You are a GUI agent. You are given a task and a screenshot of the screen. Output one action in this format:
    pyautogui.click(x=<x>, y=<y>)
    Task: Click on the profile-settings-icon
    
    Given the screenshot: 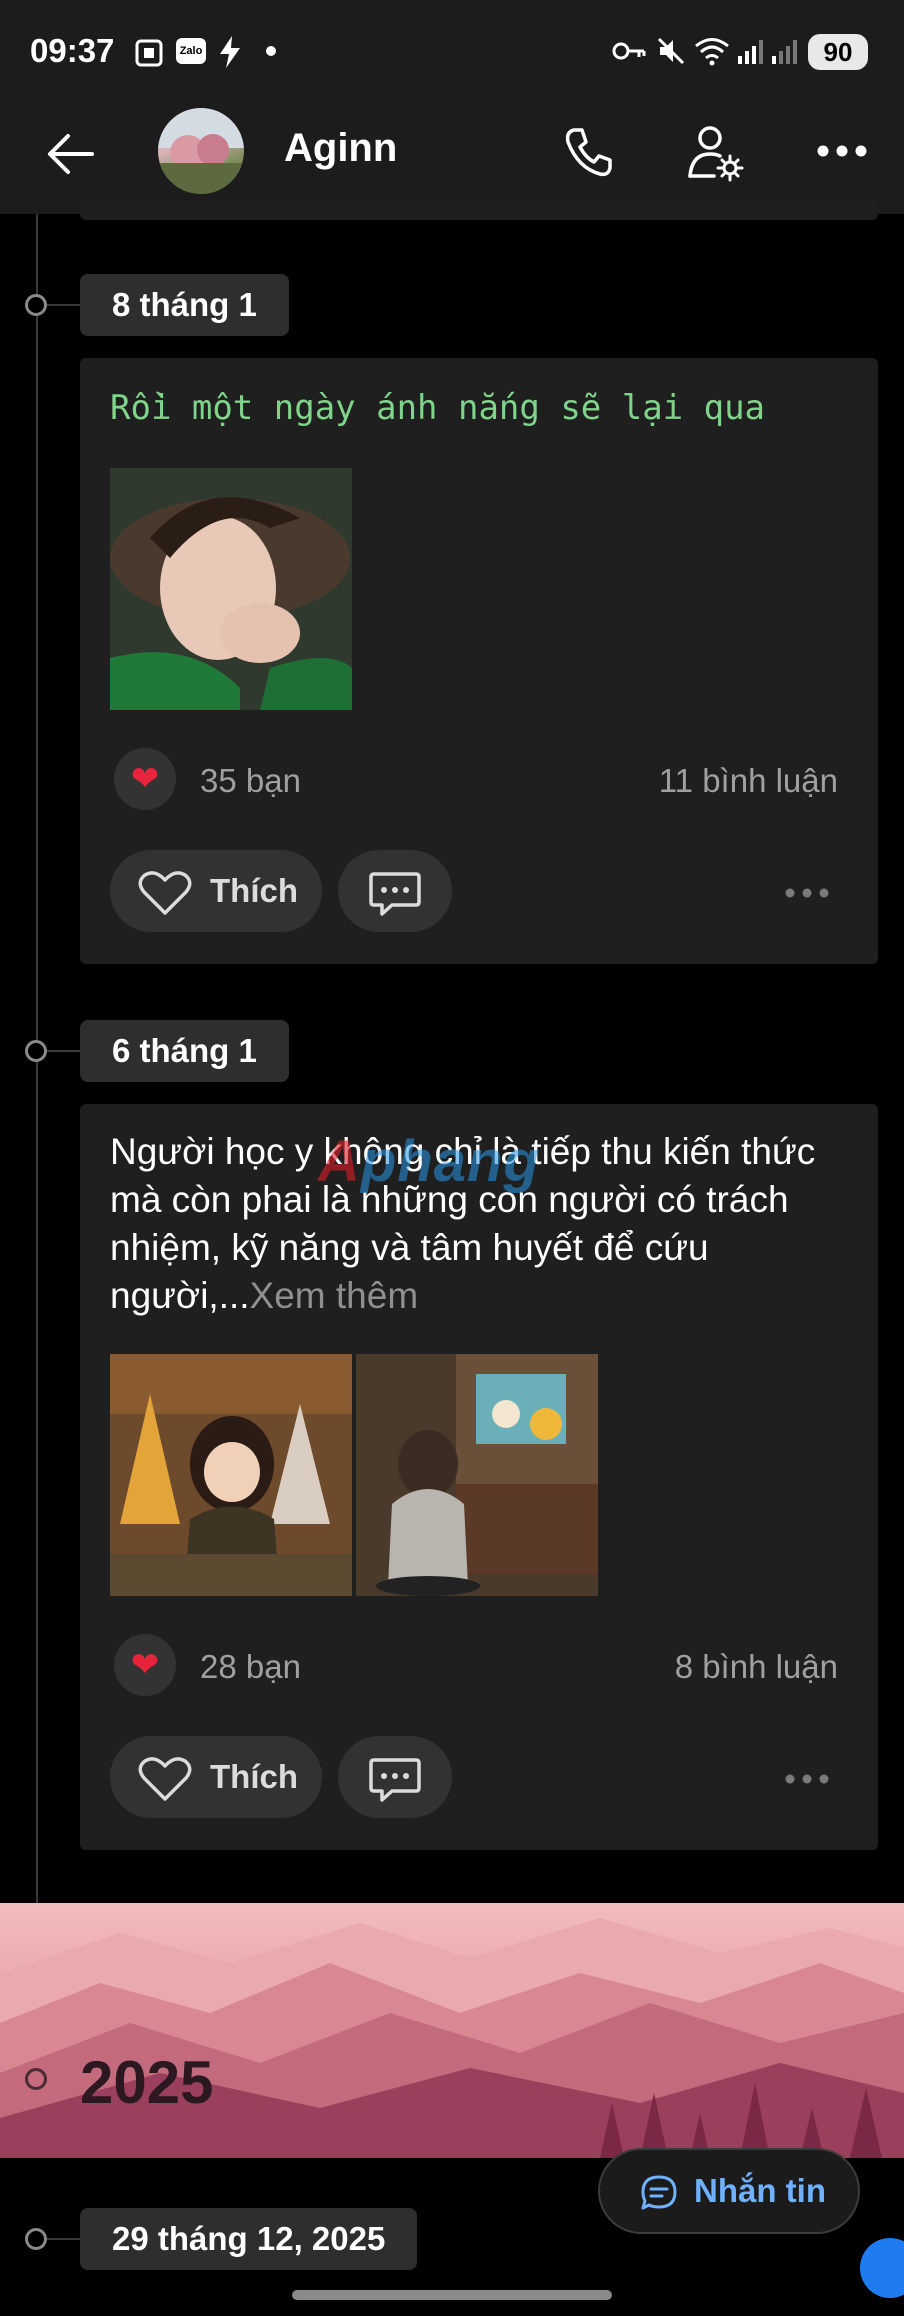 What is the action you would take?
    pyautogui.click(x=715, y=152)
    